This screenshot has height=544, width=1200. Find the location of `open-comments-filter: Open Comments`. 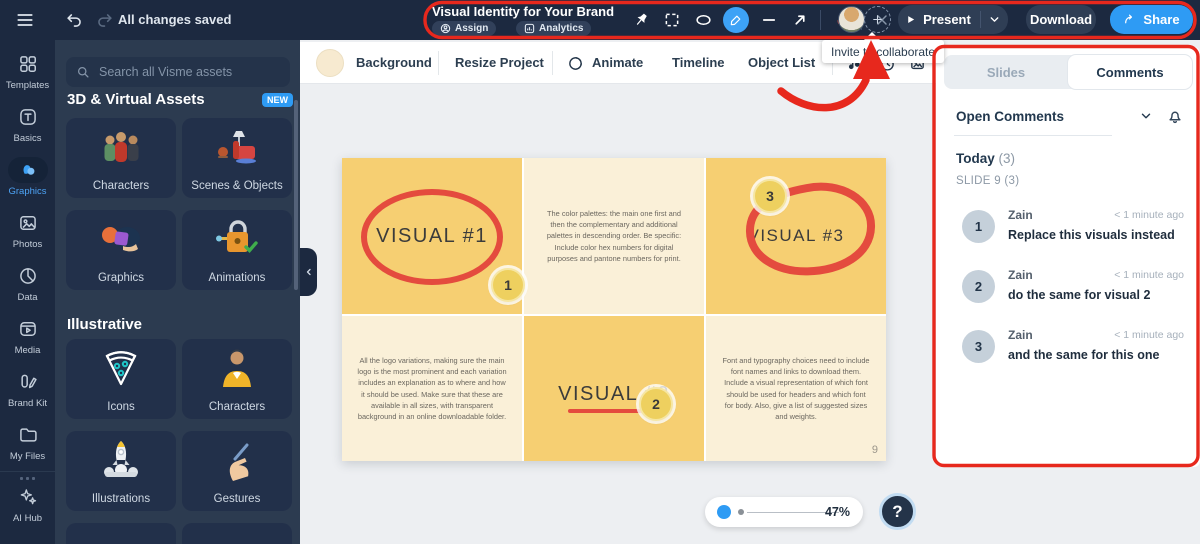

open-comments-filter: Open Comments is located at coordinates (1010, 116).